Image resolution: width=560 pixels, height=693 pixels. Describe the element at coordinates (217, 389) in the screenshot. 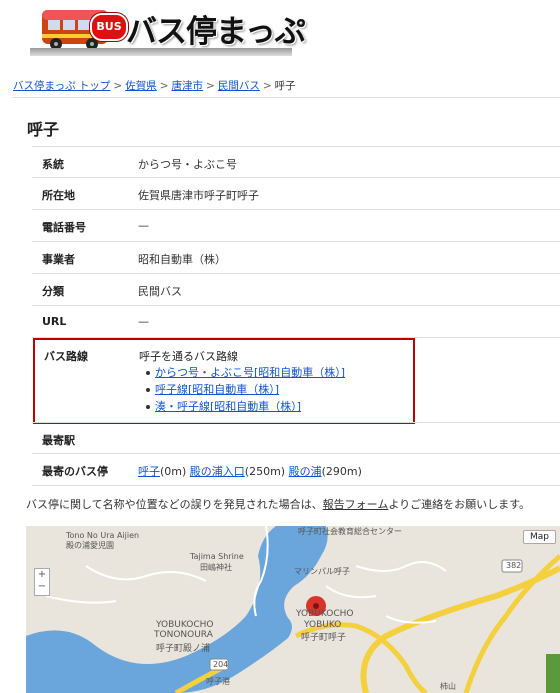

I see `route-link: 呼子線[昭和自動車（株）]` at that location.